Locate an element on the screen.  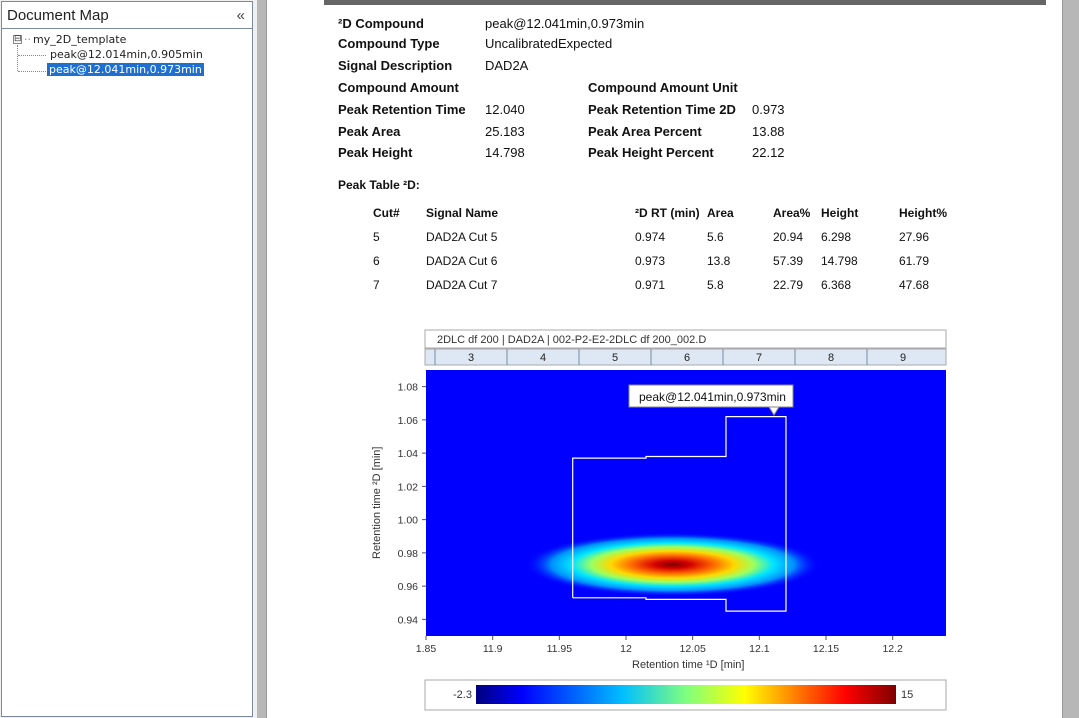
y-tick-label: 1.08 is located at coordinates (408, 388).